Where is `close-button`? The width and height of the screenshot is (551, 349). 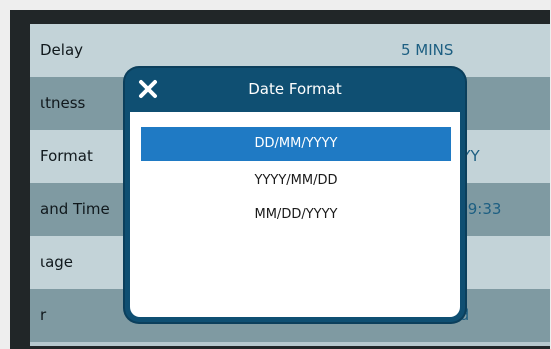 close-button is located at coordinates (148, 89).